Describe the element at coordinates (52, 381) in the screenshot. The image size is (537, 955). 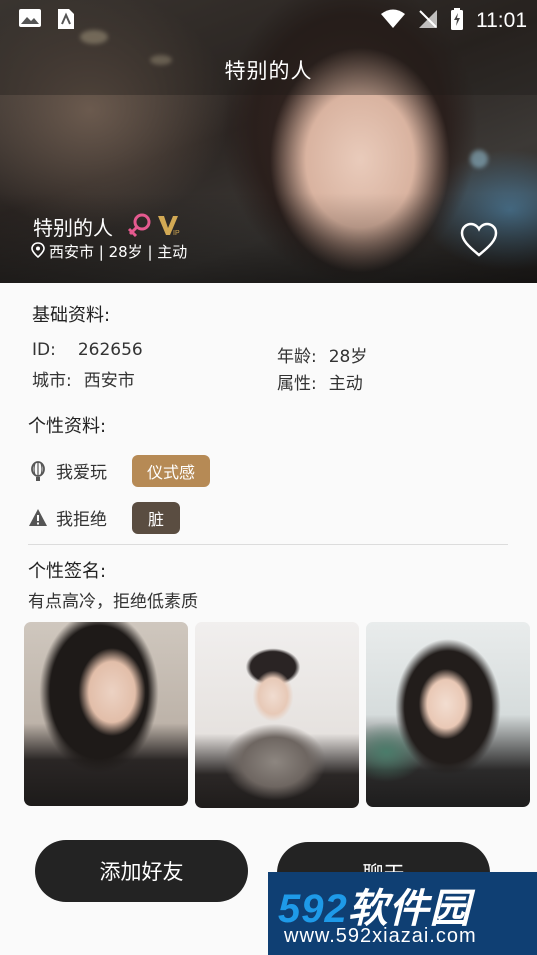
I see `city-label: 城市:` at that location.